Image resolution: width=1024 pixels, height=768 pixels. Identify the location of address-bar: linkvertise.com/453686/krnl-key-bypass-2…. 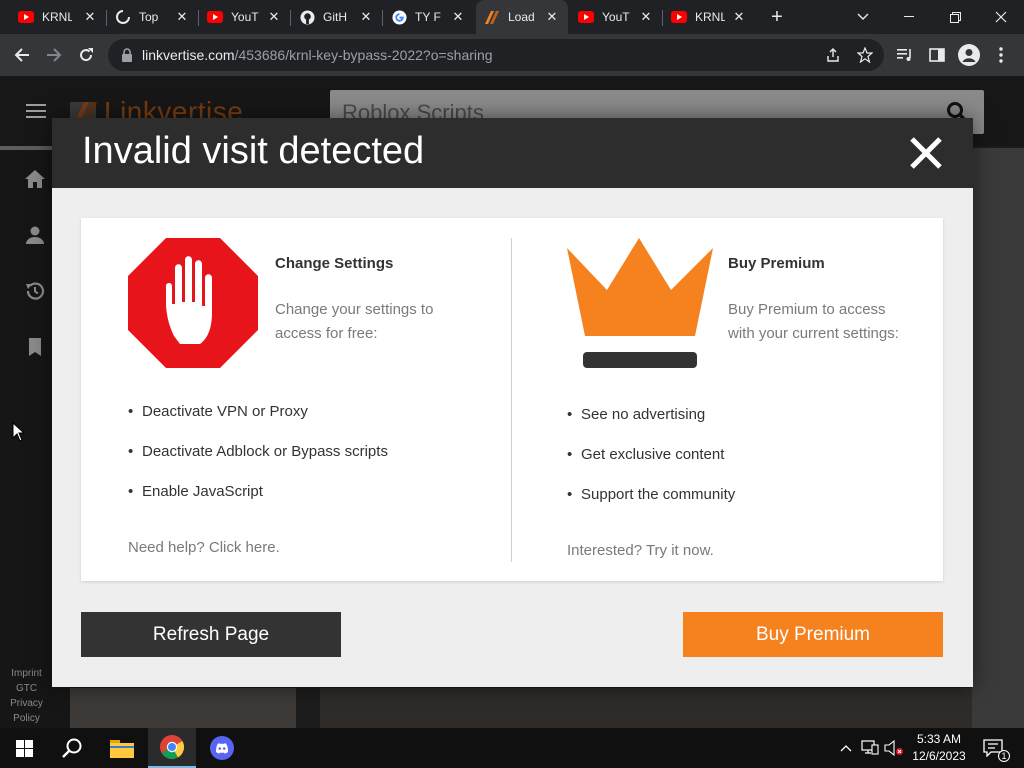
(496, 55).